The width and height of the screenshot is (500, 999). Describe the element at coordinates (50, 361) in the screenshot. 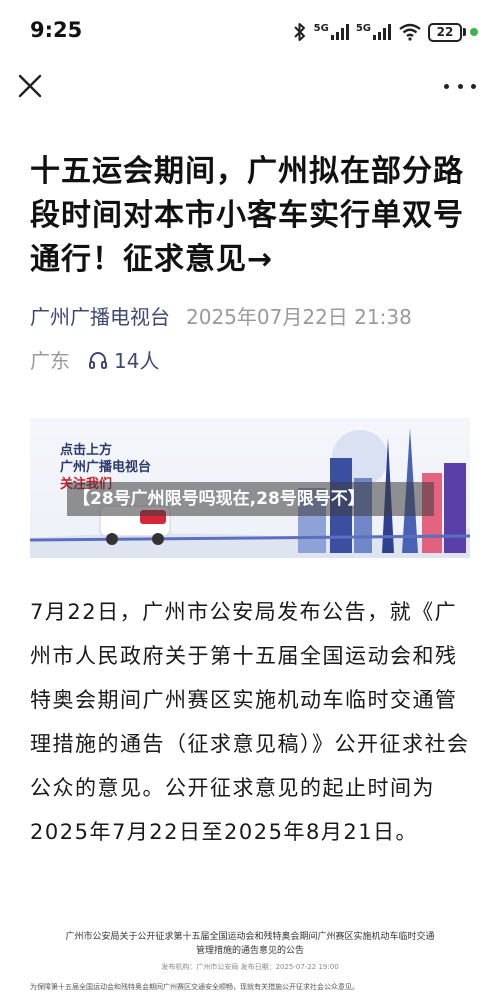

I see `location-label: 广东` at that location.